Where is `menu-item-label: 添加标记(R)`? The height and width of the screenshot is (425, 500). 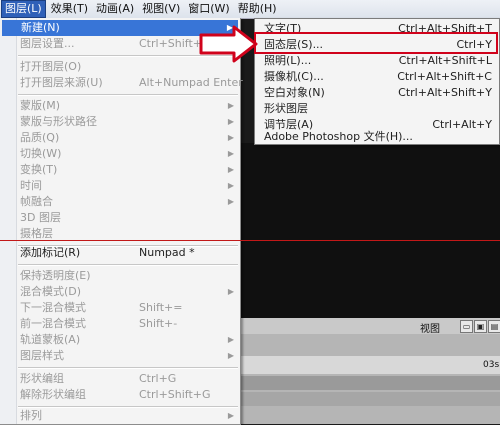 menu-item-label: 添加标记(R) is located at coordinates (50, 252).